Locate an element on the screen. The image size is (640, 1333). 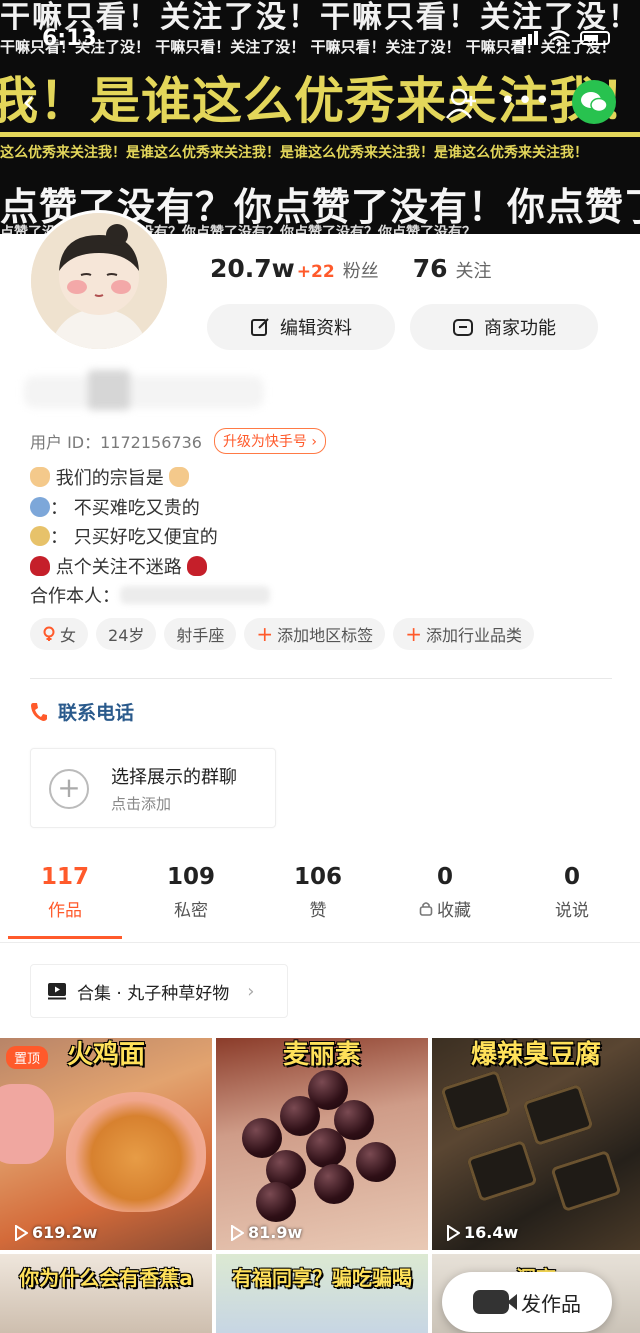
group-chat-card: + 选择展示的群聊 点击添加 is located at coordinates (153, 788).